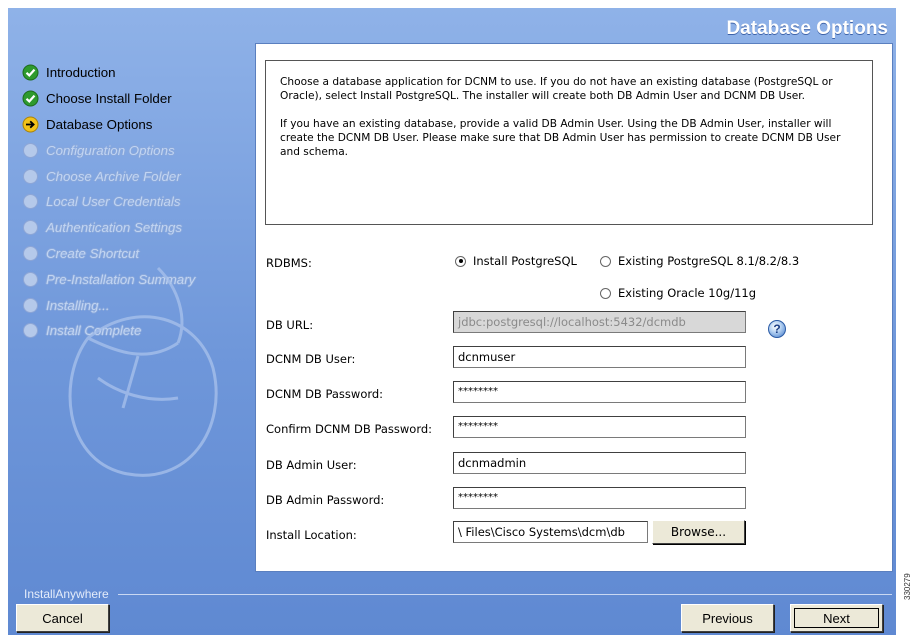  I want to click on figure-number: 330279, so click(907, 586).